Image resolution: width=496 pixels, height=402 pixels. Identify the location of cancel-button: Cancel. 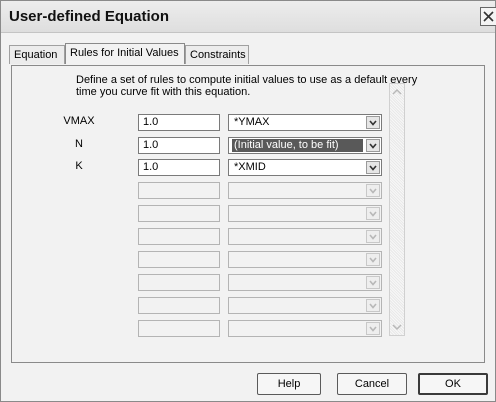
(372, 384).